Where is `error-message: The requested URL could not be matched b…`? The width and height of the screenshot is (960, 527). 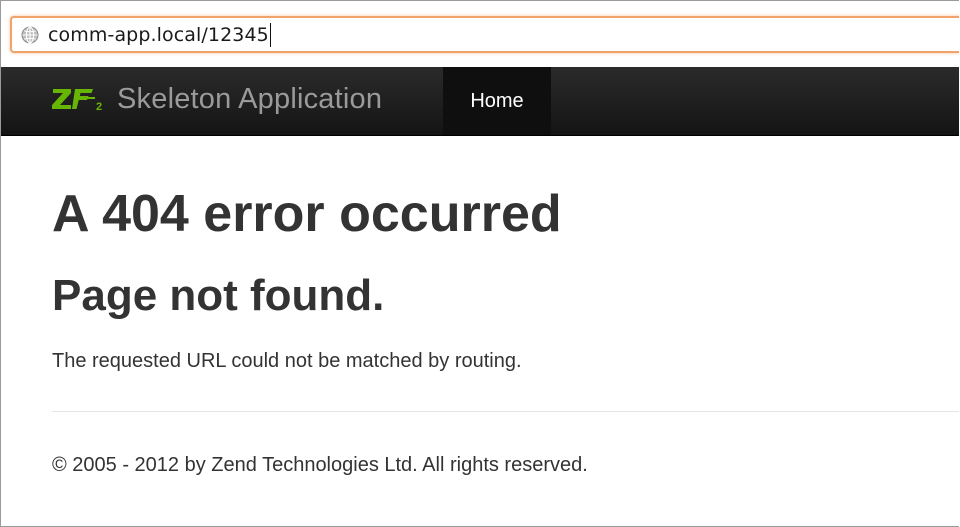
error-message: The requested URL could not be matched b… is located at coordinates (287, 361).